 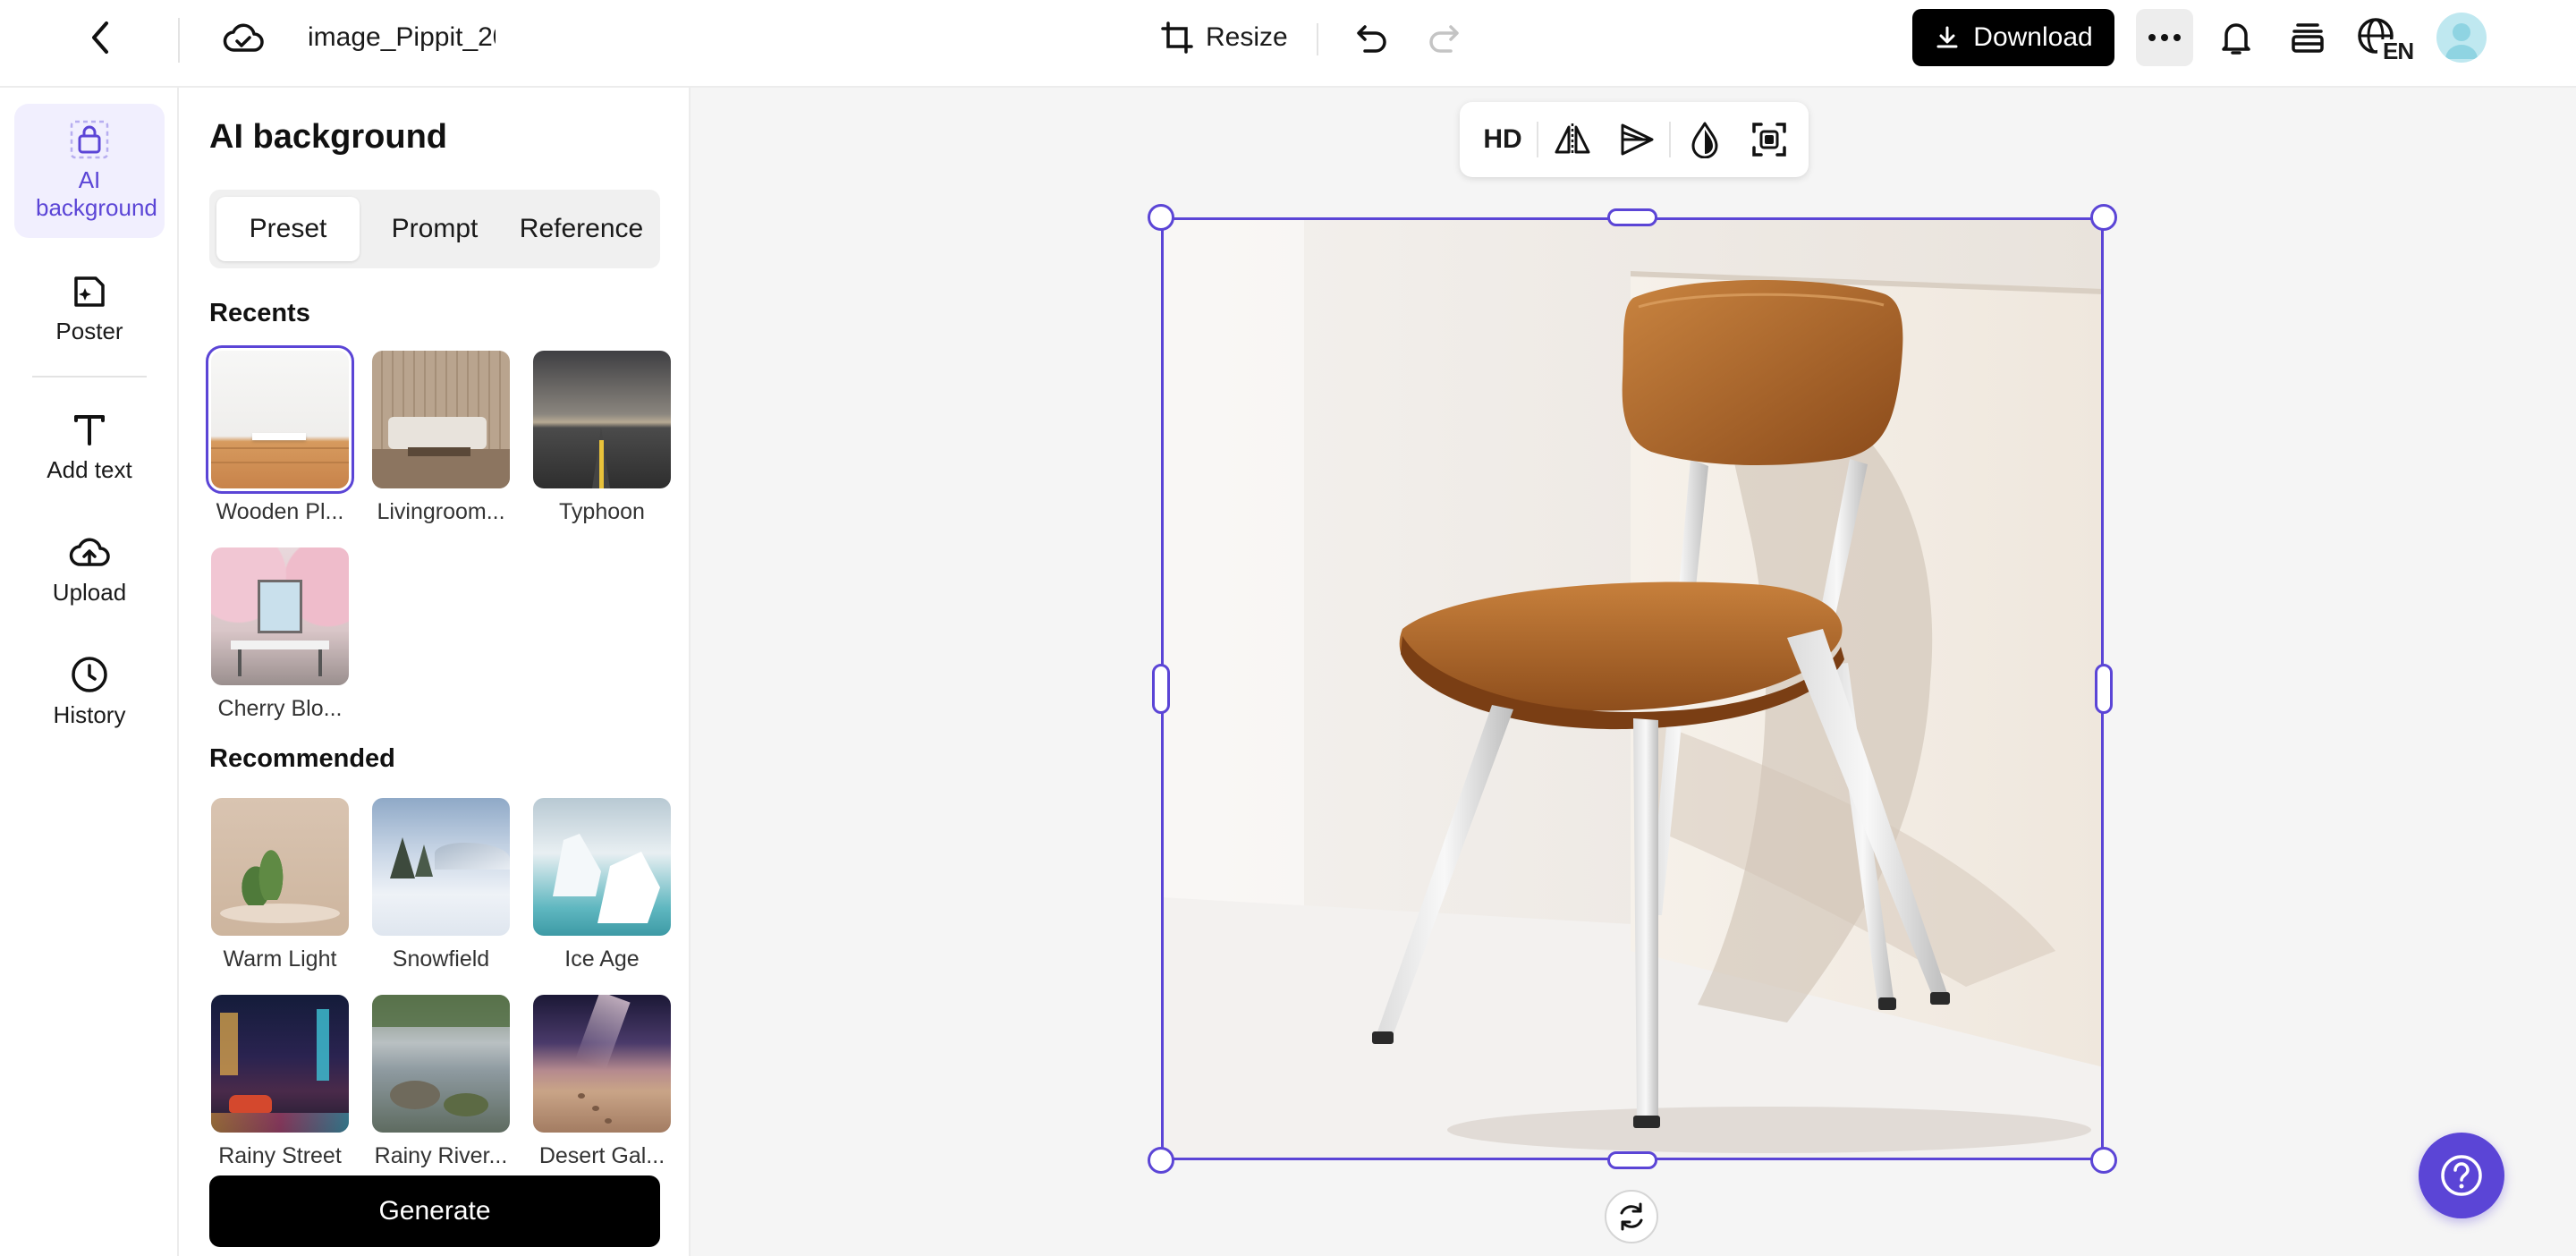 I want to click on workspace-button, so click(x=2307, y=38).